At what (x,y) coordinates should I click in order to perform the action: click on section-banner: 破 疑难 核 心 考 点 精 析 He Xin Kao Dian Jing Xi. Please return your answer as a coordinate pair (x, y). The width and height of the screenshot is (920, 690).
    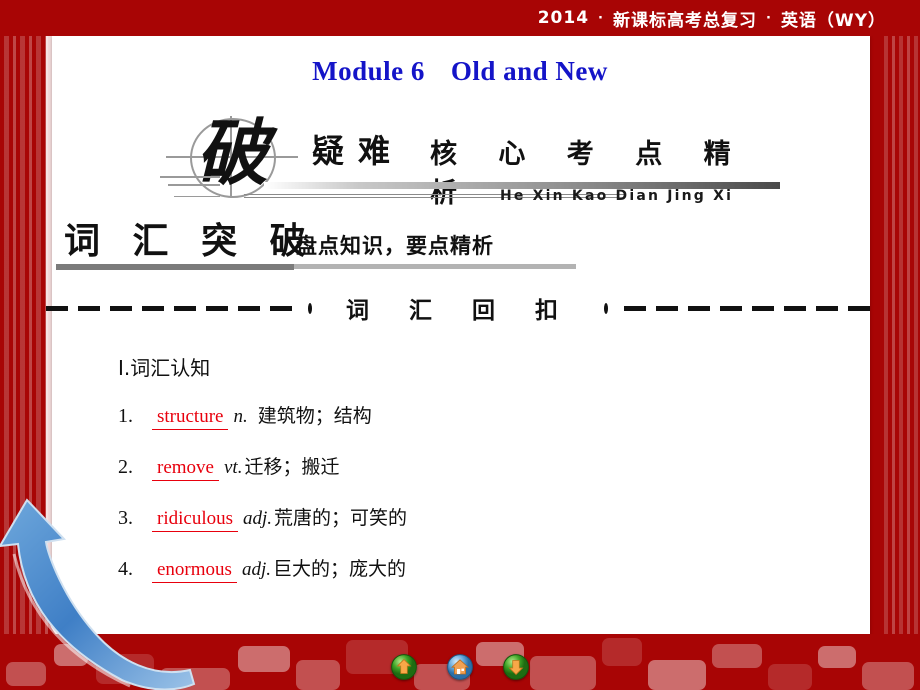
    Looking at the image, I should click on (470, 160).